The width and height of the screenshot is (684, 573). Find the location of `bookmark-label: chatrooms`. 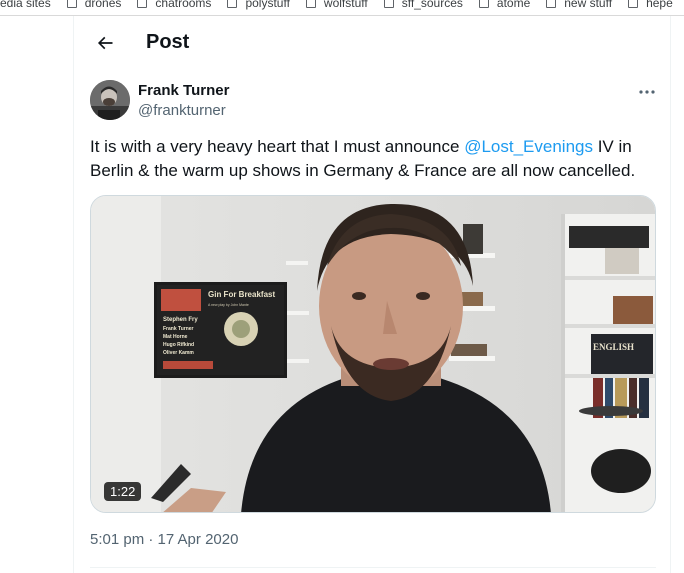

bookmark-label: chatrooms is located at coordinates (183, 5).